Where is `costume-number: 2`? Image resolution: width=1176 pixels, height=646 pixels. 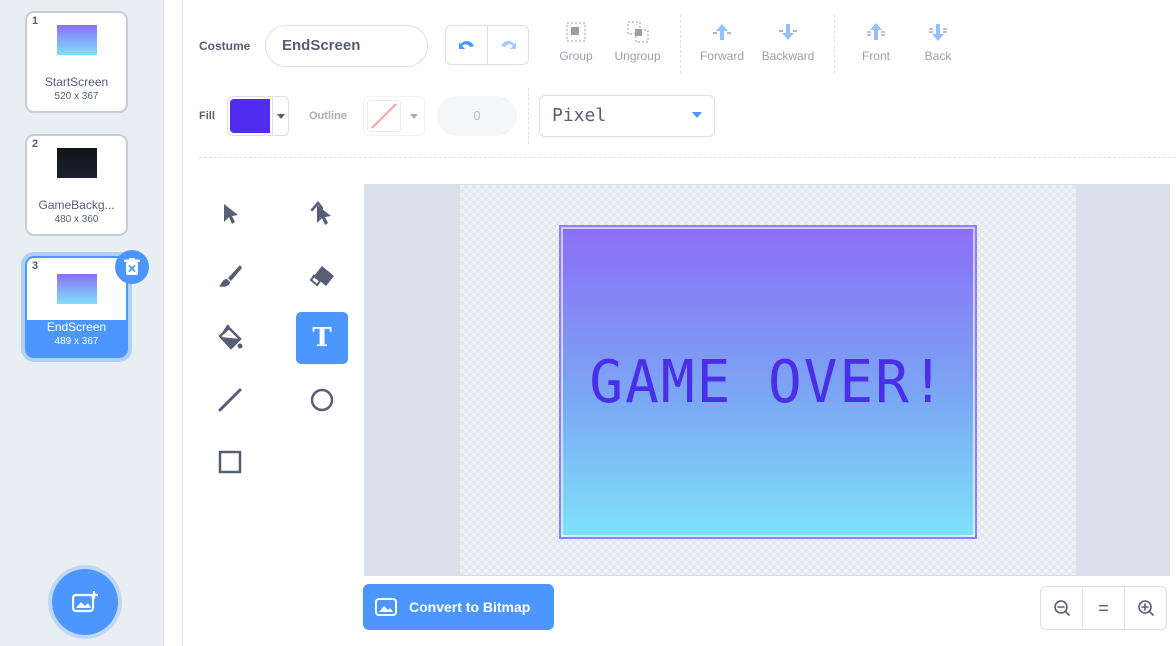 costume-number: 2 is located at coordinates (35, 144).